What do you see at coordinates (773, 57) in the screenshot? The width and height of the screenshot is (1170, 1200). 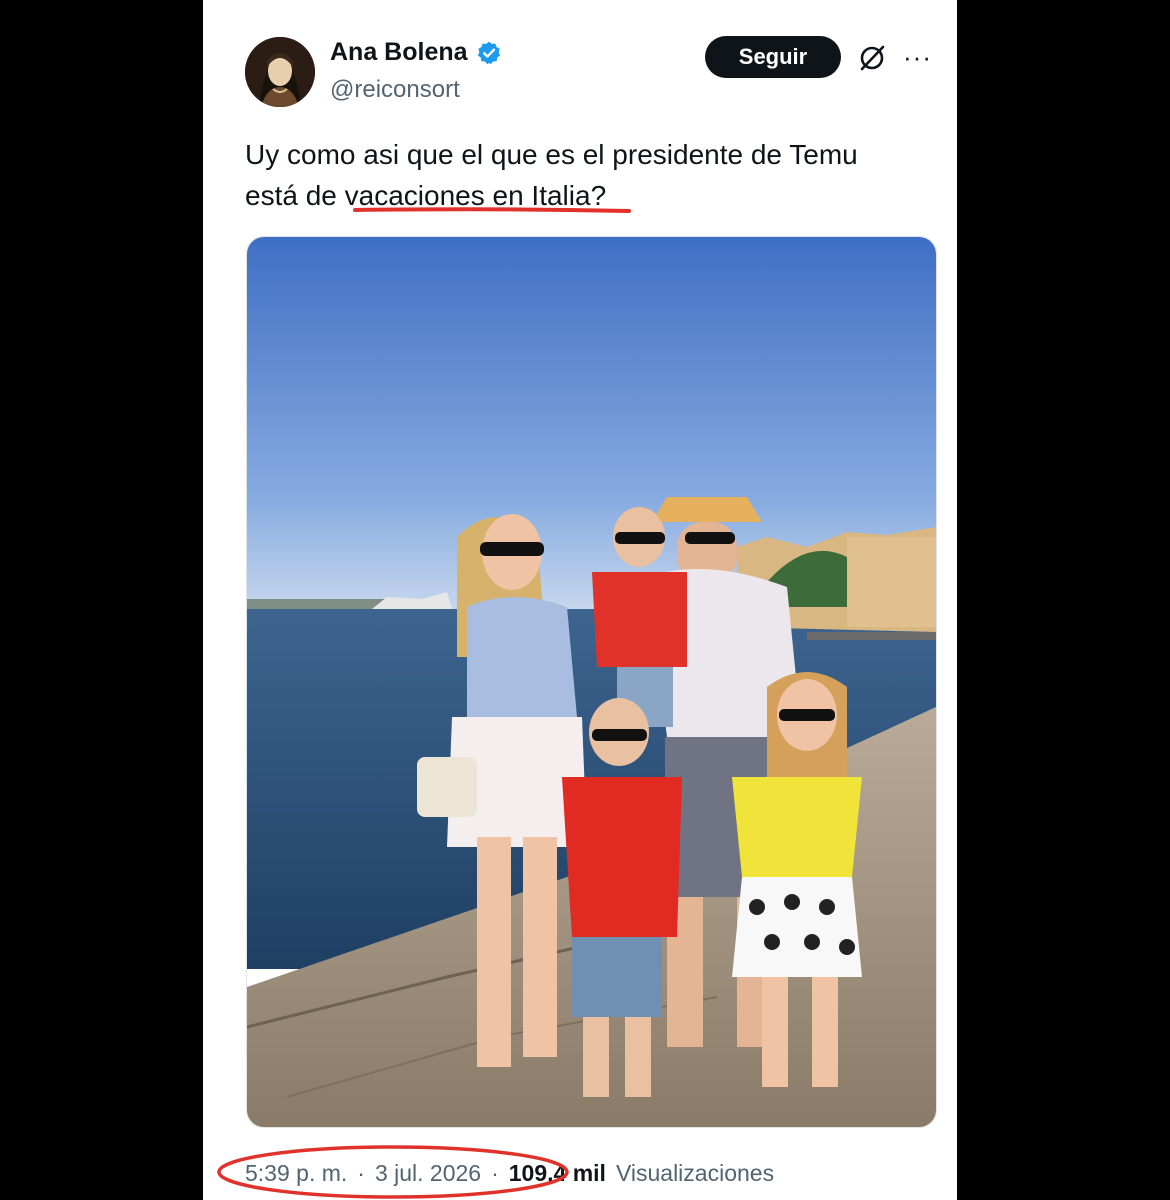 I see `follow-button: Seguir` at bounding box center [773, 57].